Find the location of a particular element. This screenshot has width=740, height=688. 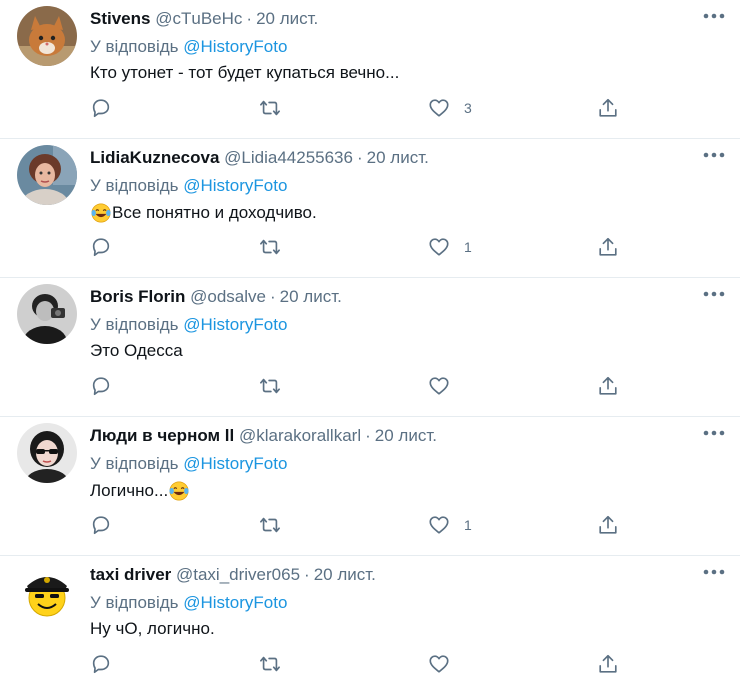

smiley-cap-avatar-icon is located at coordinates (47, 592).